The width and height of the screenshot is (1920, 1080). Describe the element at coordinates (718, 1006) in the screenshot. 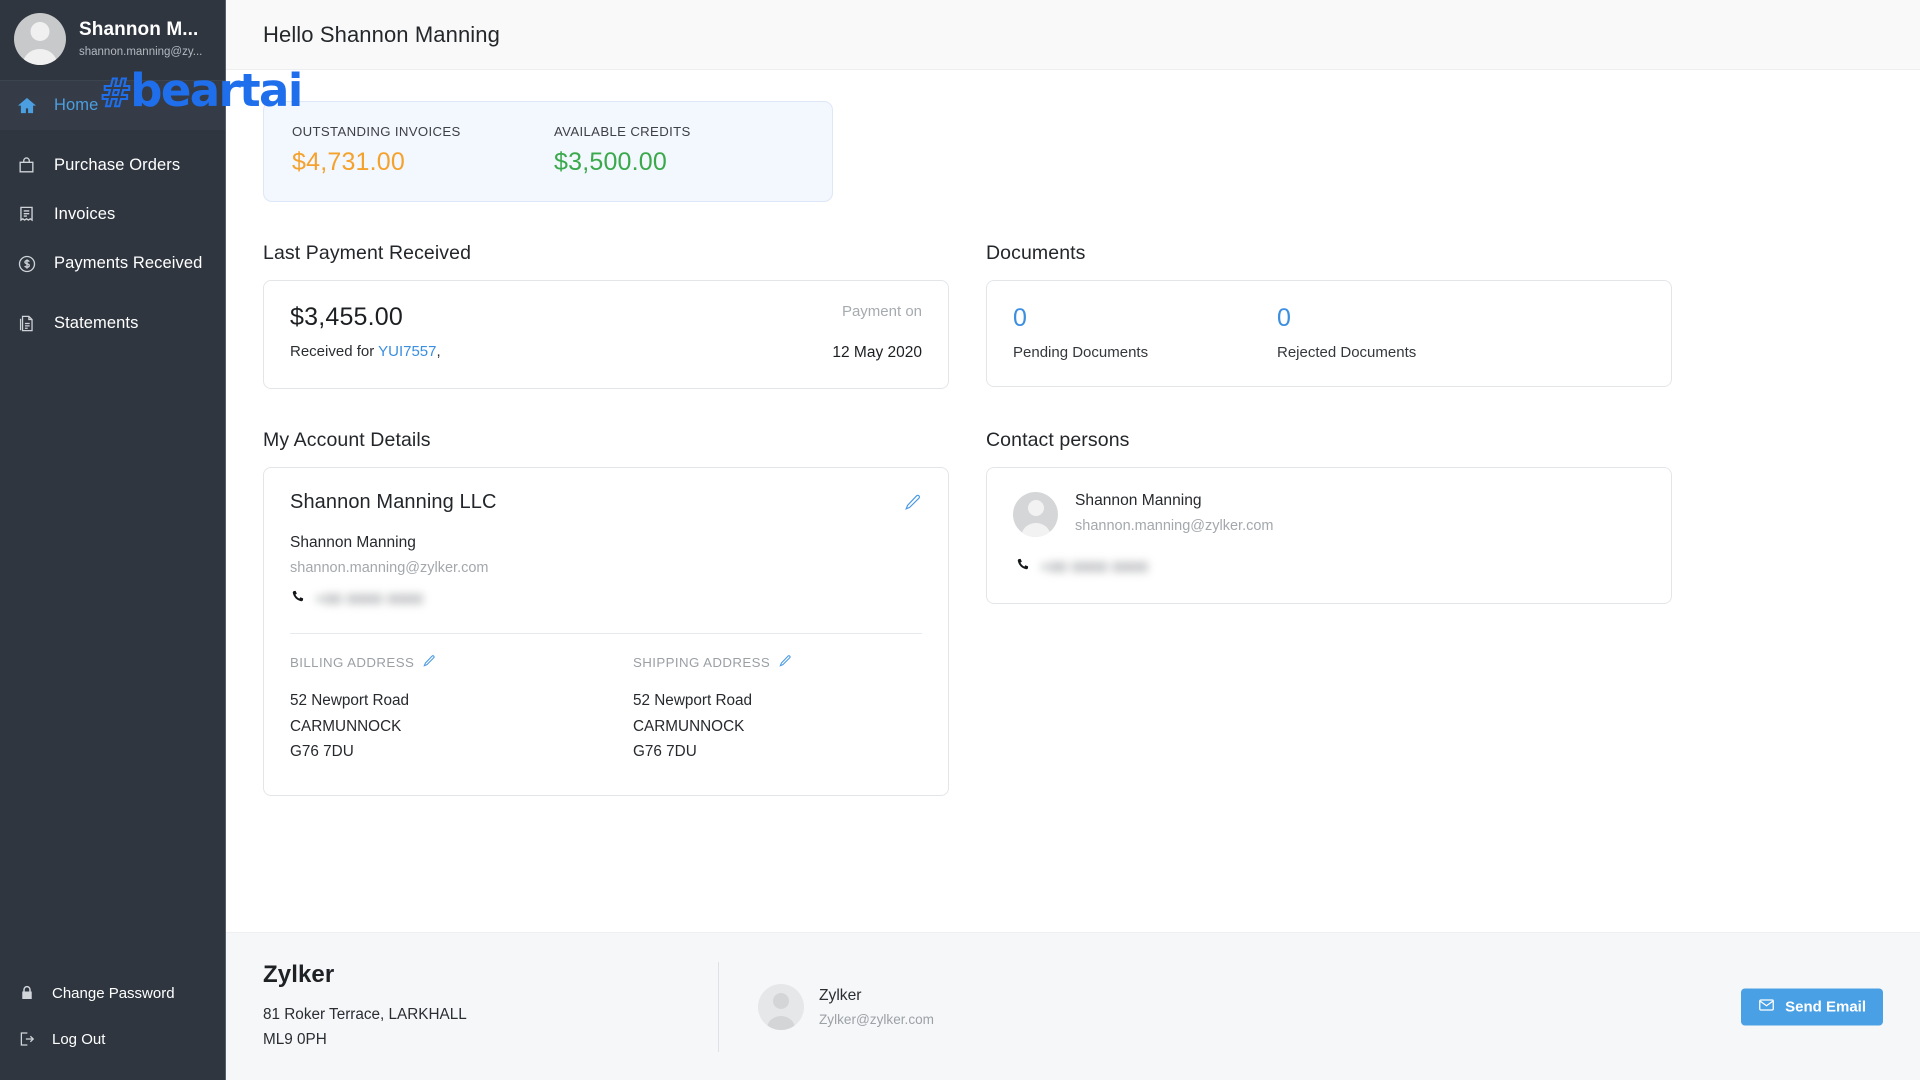

I see `footer-divider` at that location.